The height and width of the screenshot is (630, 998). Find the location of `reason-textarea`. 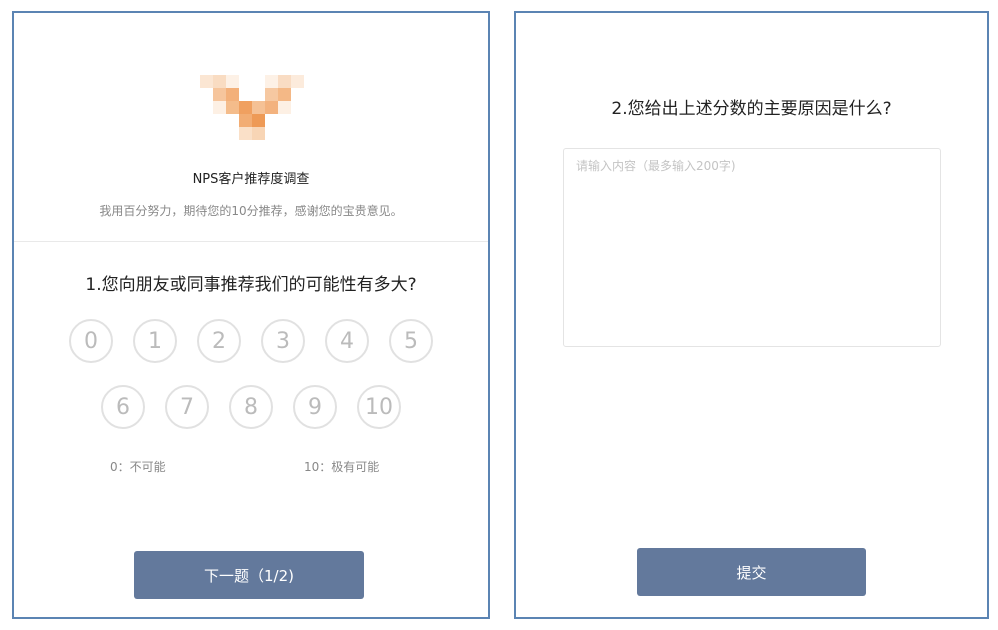

reason-textarea is located at coordinates (752, 247).